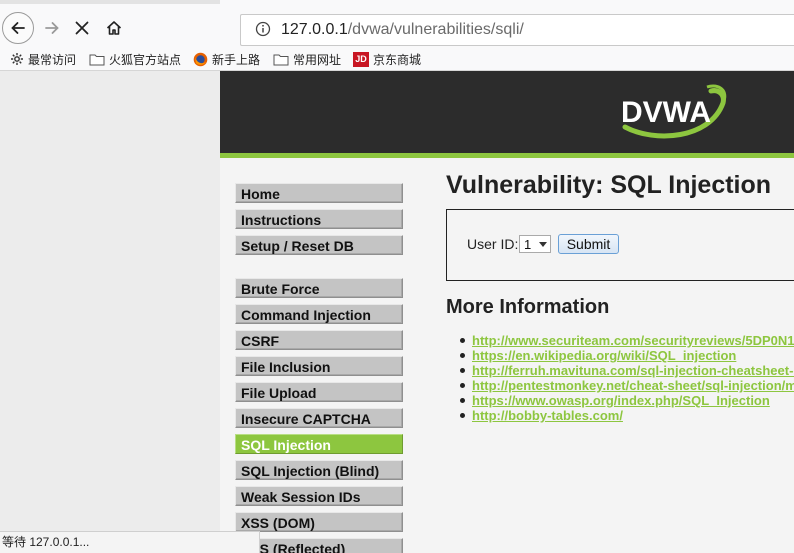 The width and height of the screenshot is (794, 553). I want to click on menu-item-instructions: Instructions, so click(319, 219).